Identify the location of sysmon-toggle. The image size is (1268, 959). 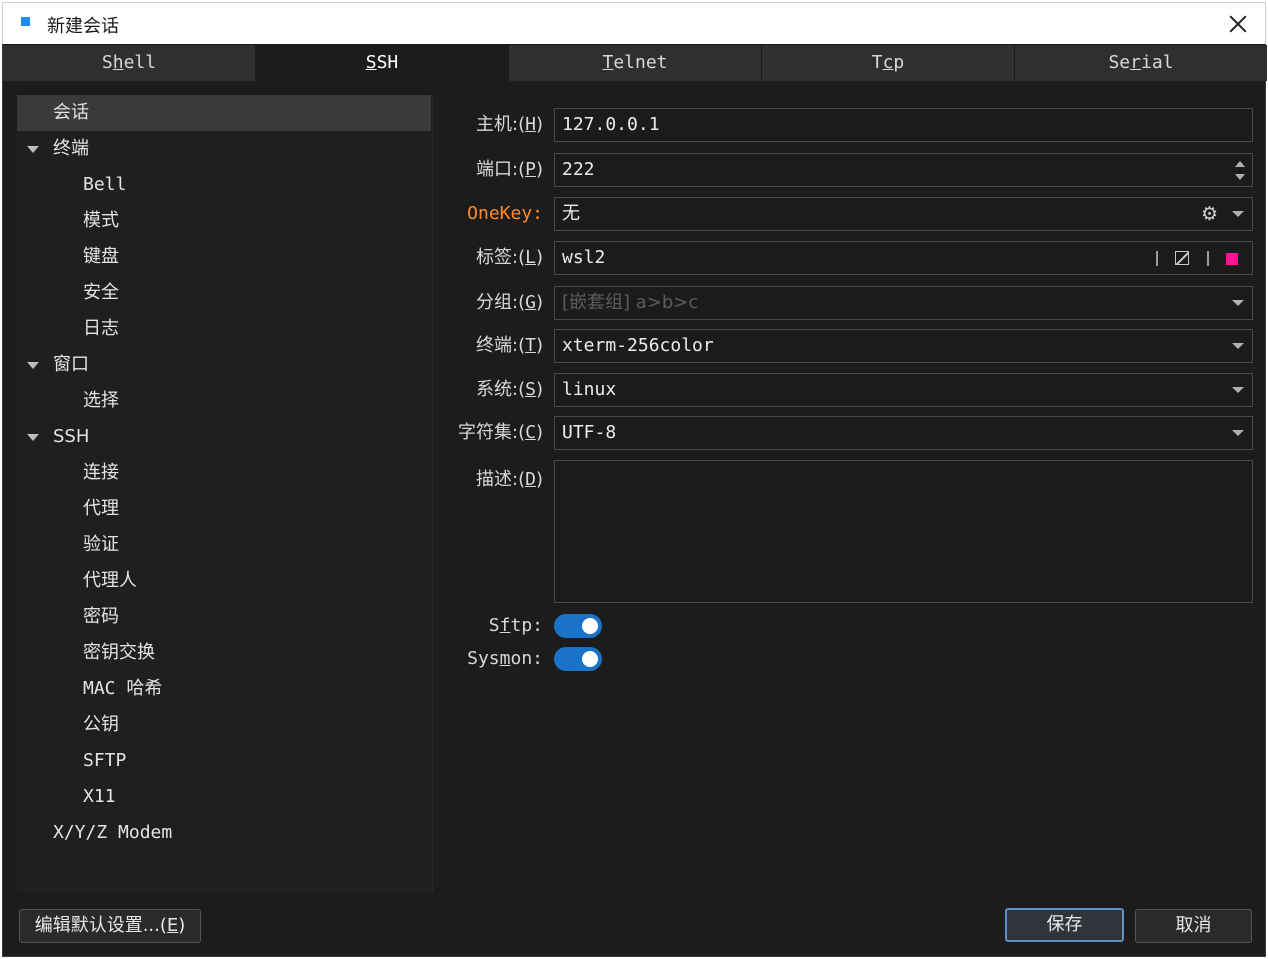
(578, 659).